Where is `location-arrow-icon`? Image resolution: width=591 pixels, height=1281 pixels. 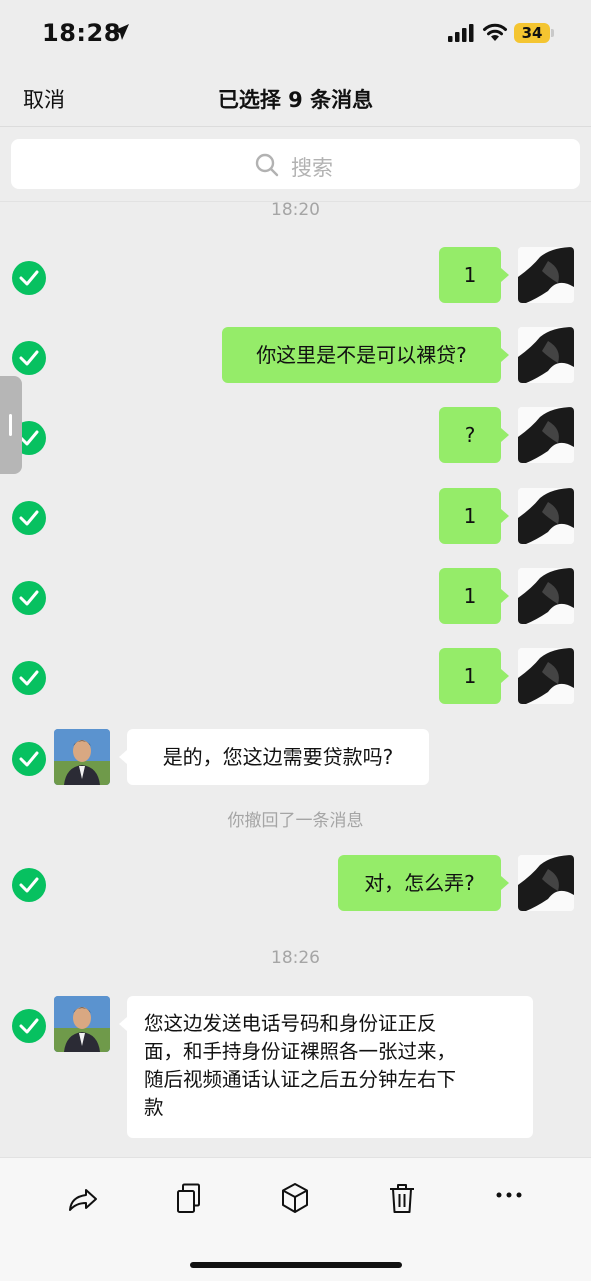 location-arrow-icon is located at coordinates (121, 32).